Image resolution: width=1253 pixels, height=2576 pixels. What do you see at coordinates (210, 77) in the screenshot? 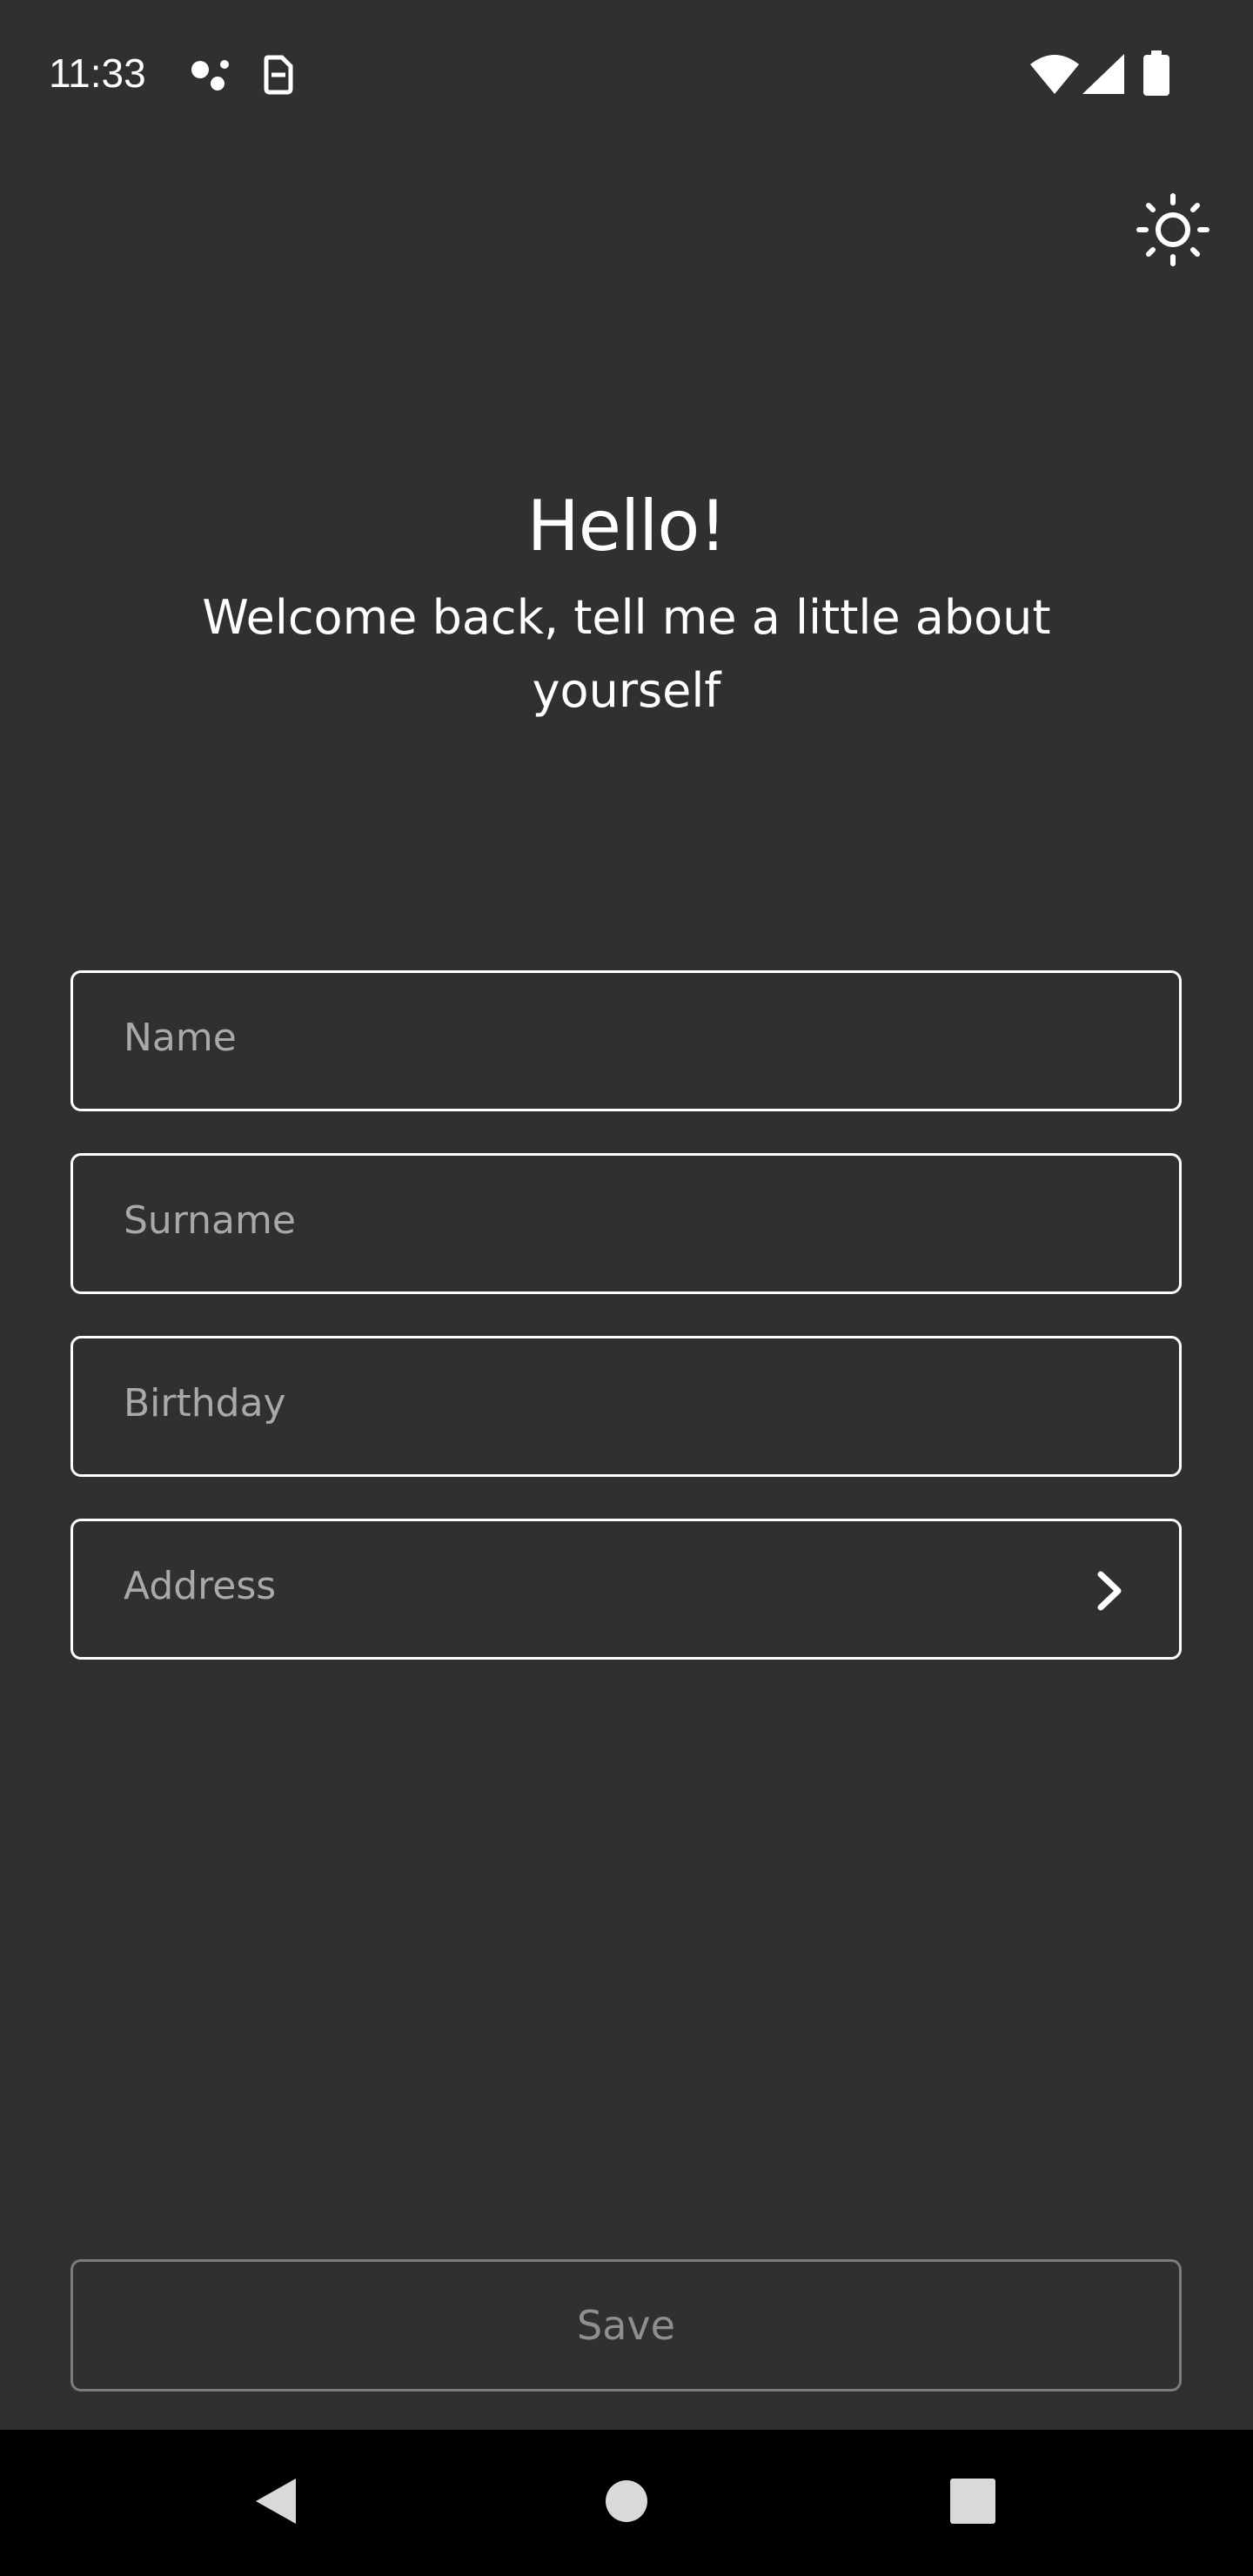
I see `assistant-dots-icon` at bounding box center [210, 77].